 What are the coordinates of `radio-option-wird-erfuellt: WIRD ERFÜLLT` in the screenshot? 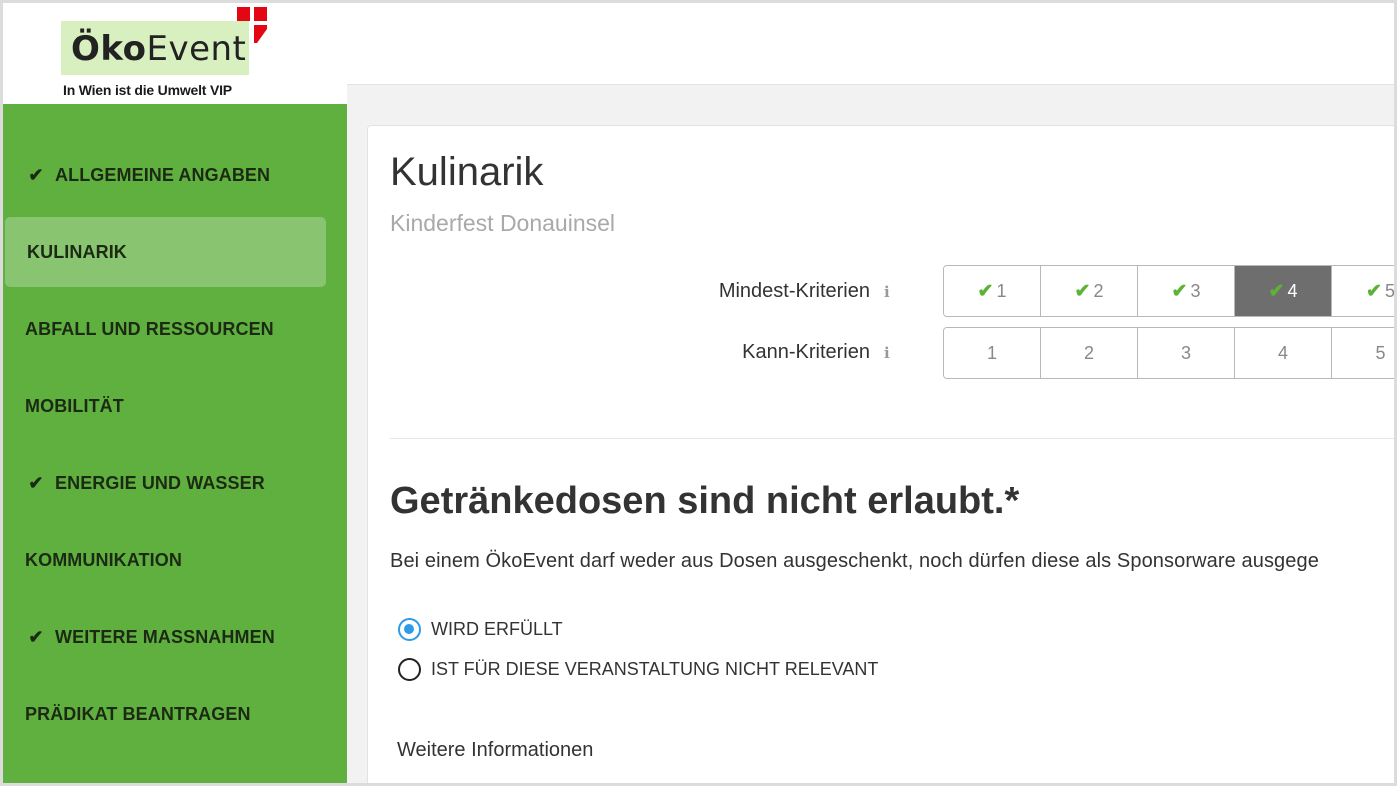 It's located at (480, 629).